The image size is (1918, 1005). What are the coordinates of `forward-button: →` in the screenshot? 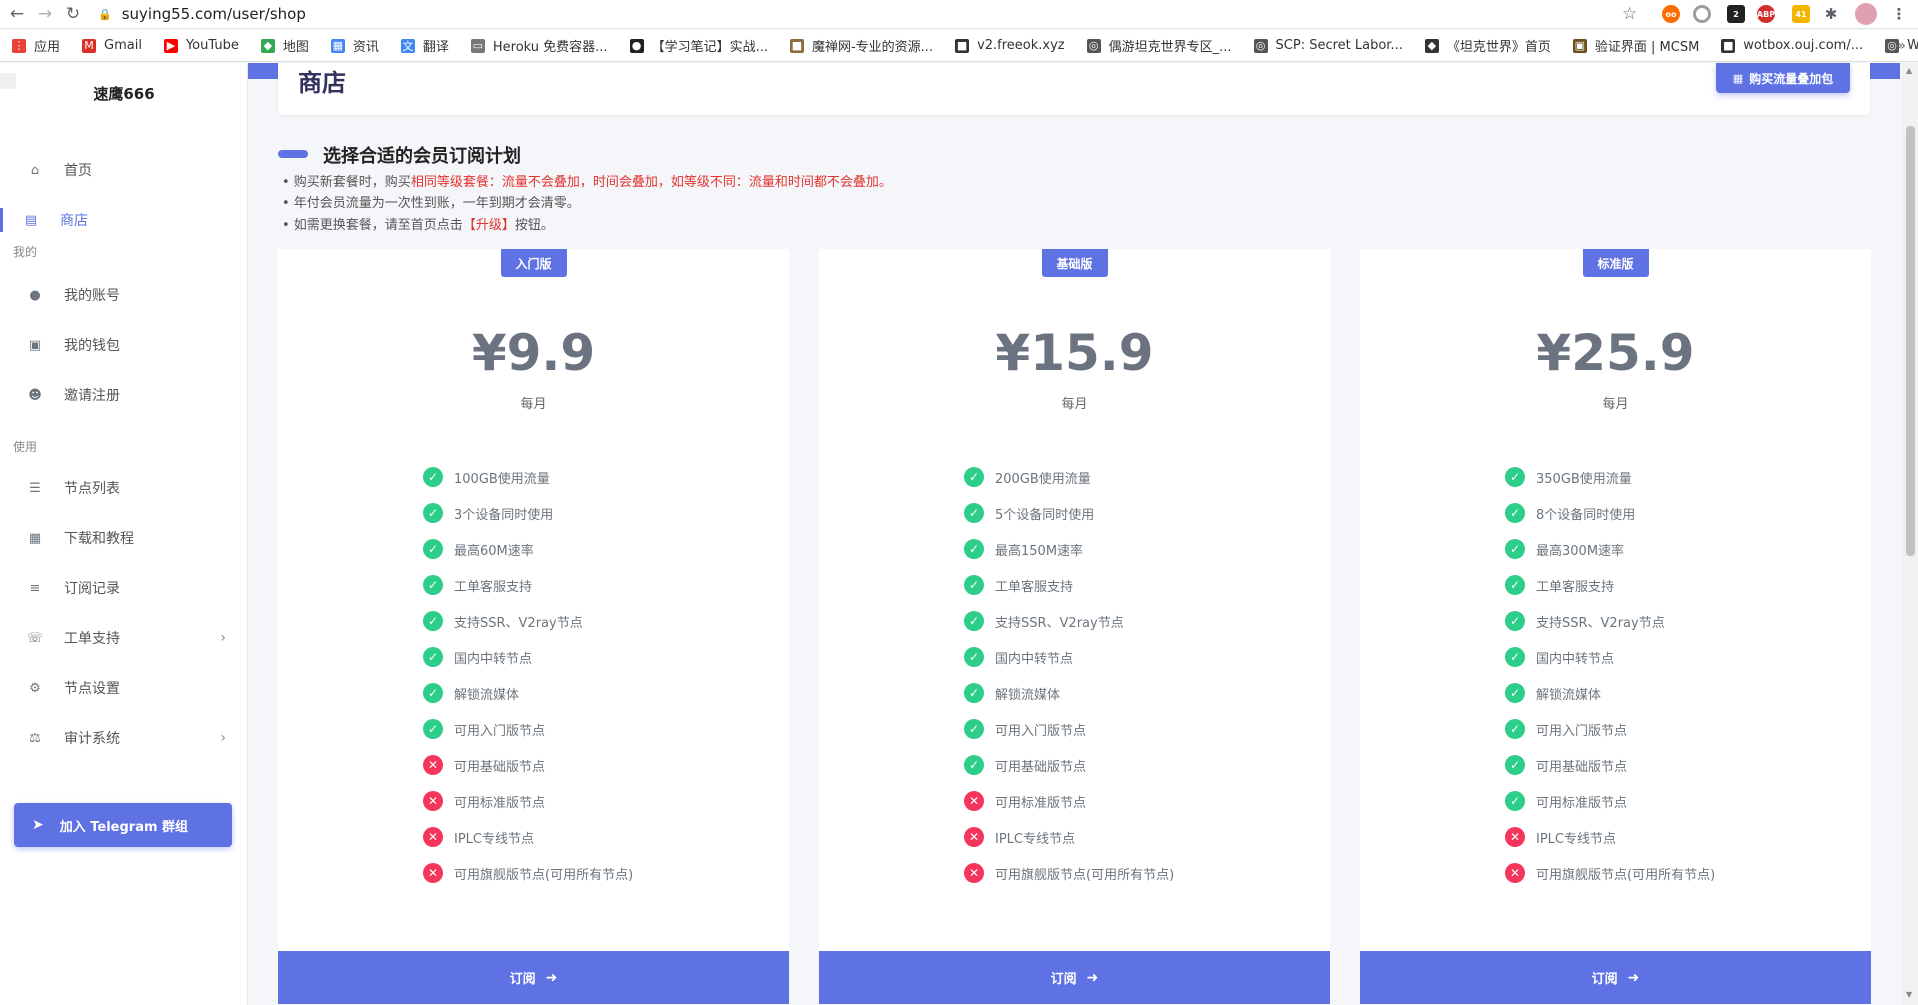 It's located at (45, 14).